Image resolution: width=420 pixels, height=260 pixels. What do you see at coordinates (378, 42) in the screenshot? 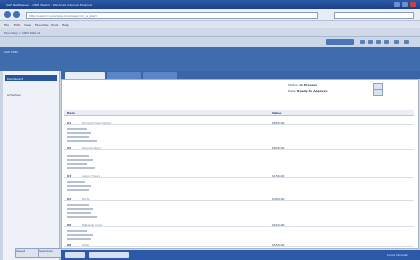
I see `print-icon` at bounding box center [378, 42].